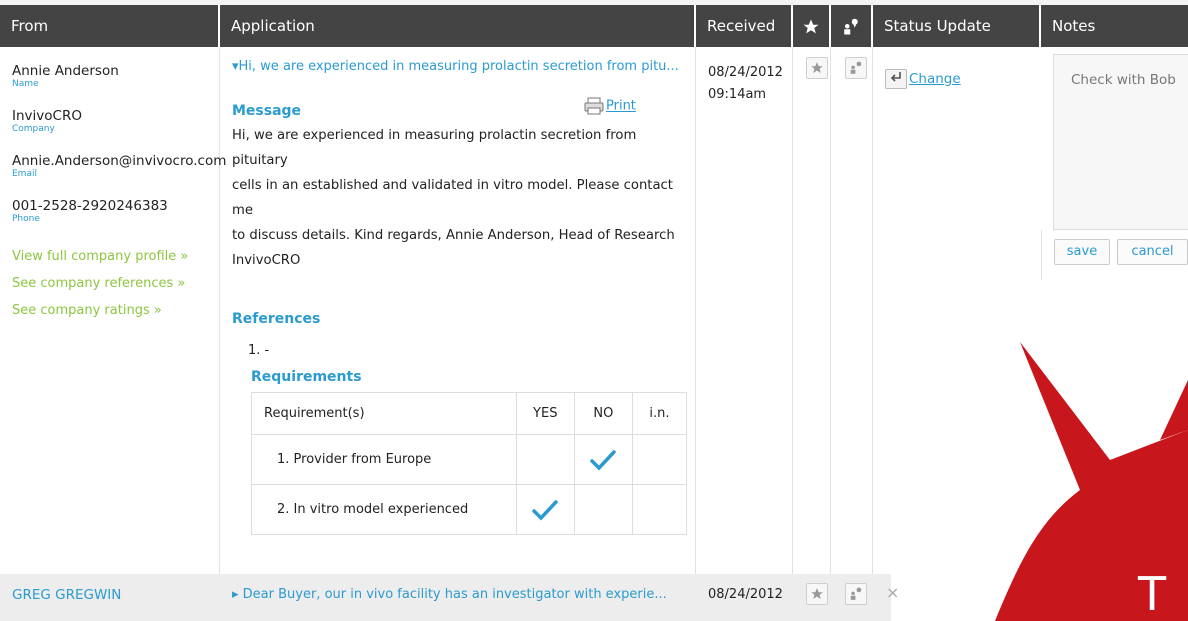  I want to click on sender-name: Annie Anderson, so click(65, 71).